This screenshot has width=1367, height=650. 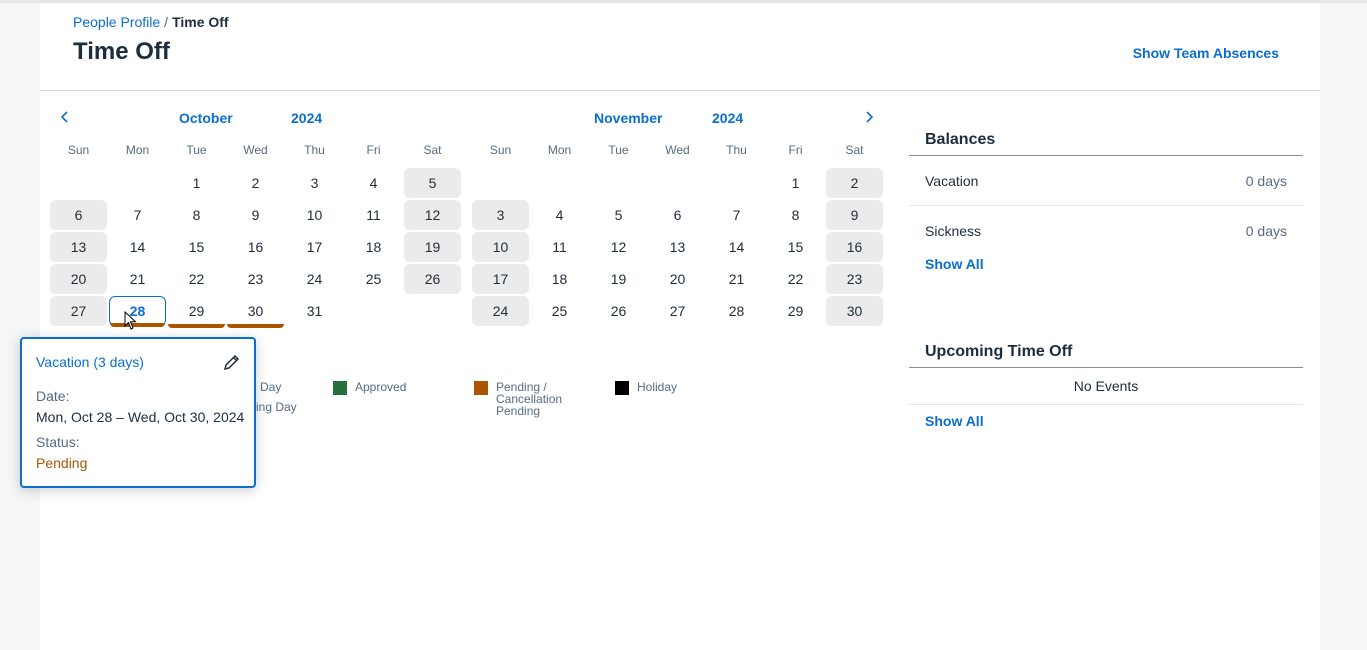 I want to click on no-events-text: No Events, so click(x=1106, y=386).